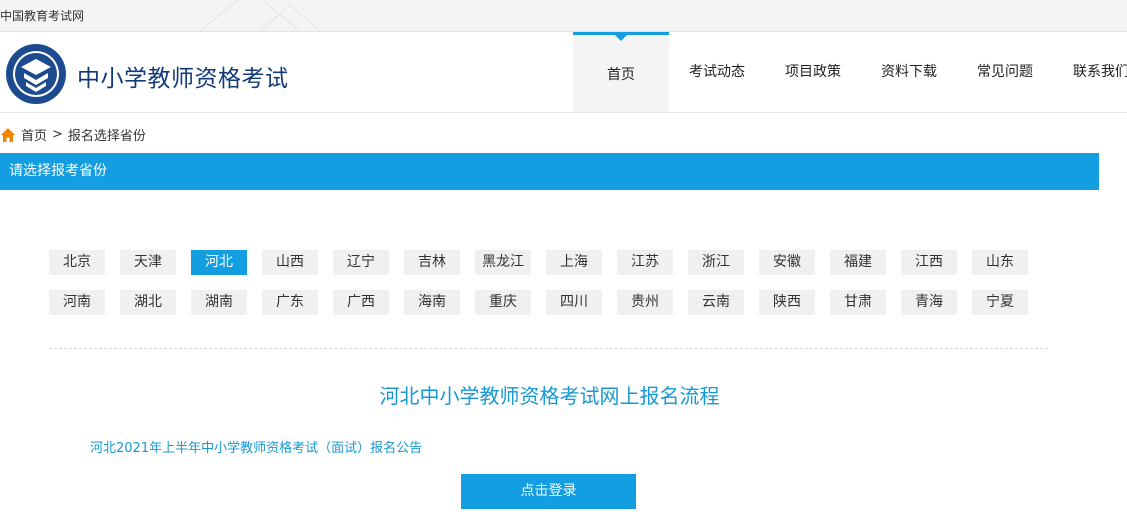 Image resolution: width=1127 pixels, height=517 pixels. Describe the element at coordinates (787, 302) in the screenshot. I see `province-button: 陕西` at that location.